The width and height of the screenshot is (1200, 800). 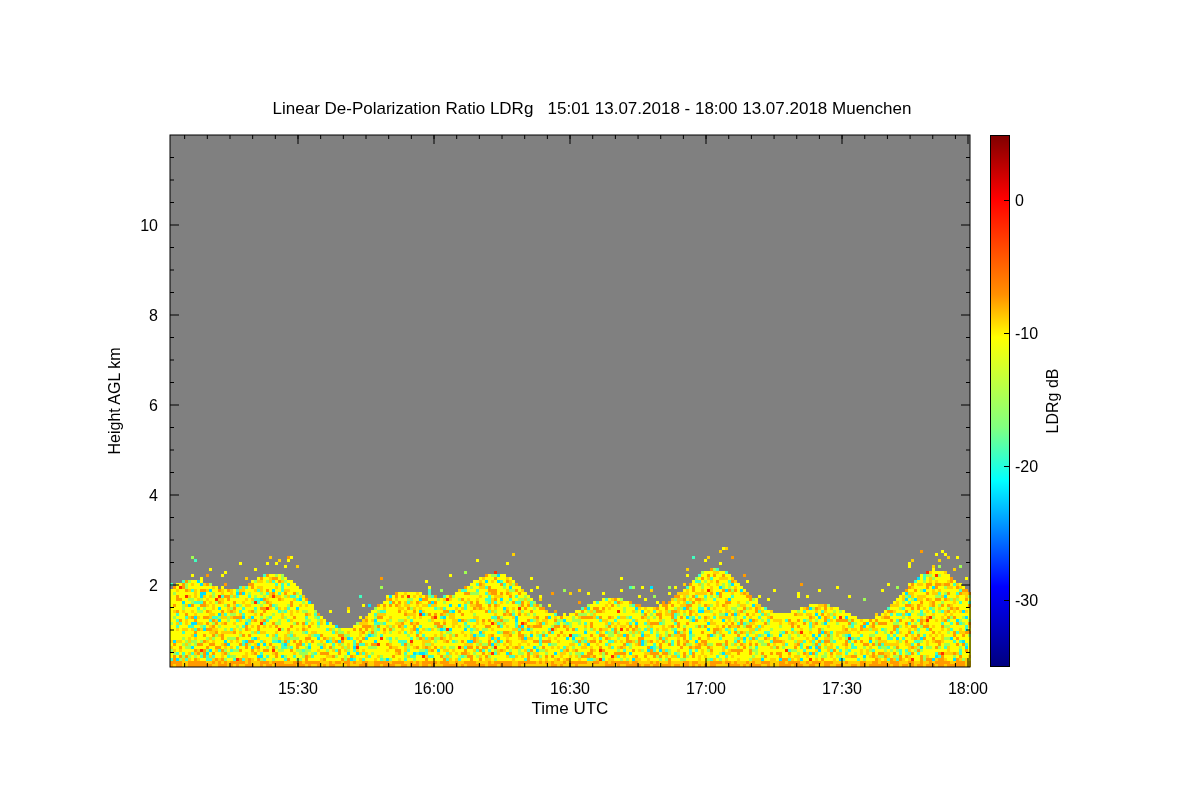 What do you see at coordinates (153, 405) in the screenshot?
I see `y-tick-label: 6` at bounding box center [153, 405].